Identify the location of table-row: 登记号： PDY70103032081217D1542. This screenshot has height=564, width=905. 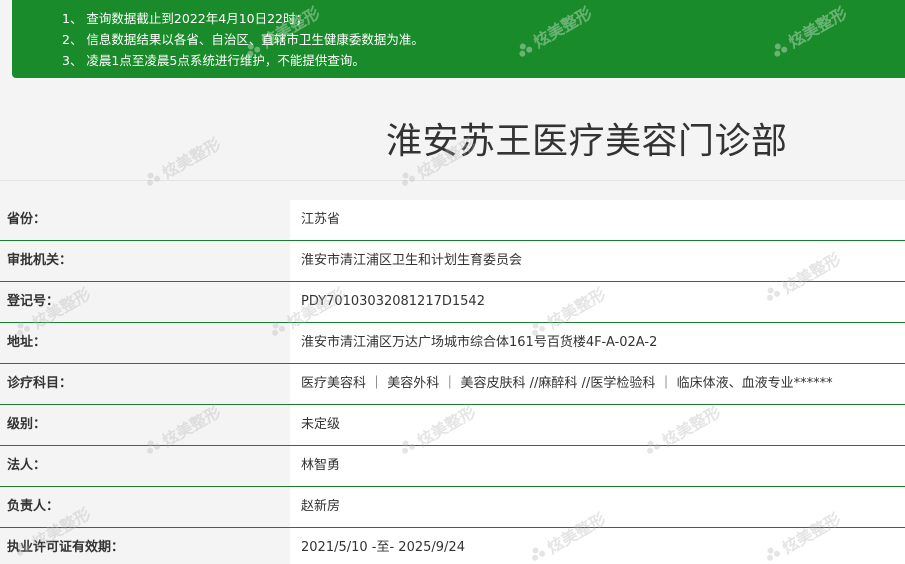
(452, 302).